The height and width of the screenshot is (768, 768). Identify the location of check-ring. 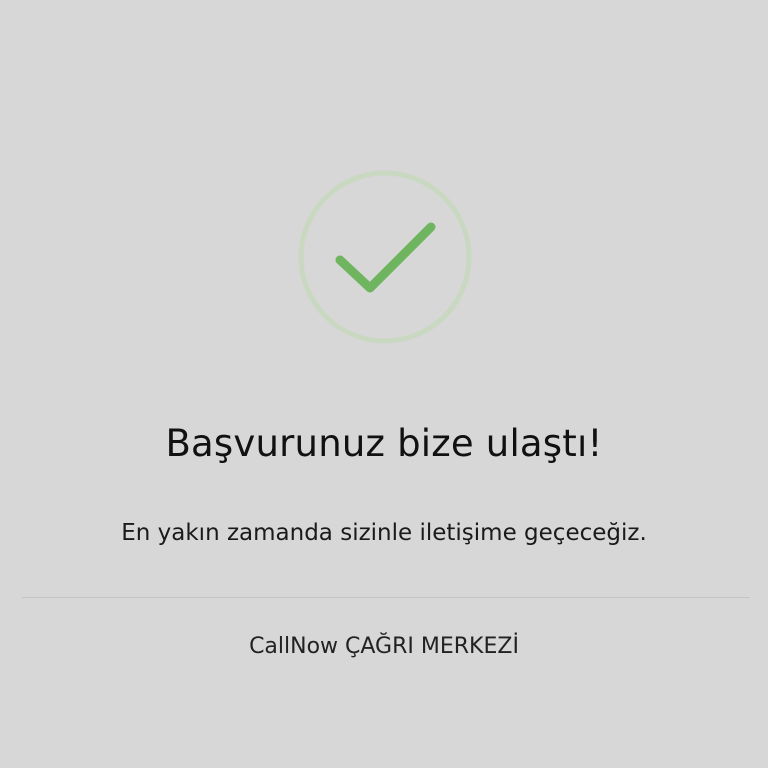
(385, 257).